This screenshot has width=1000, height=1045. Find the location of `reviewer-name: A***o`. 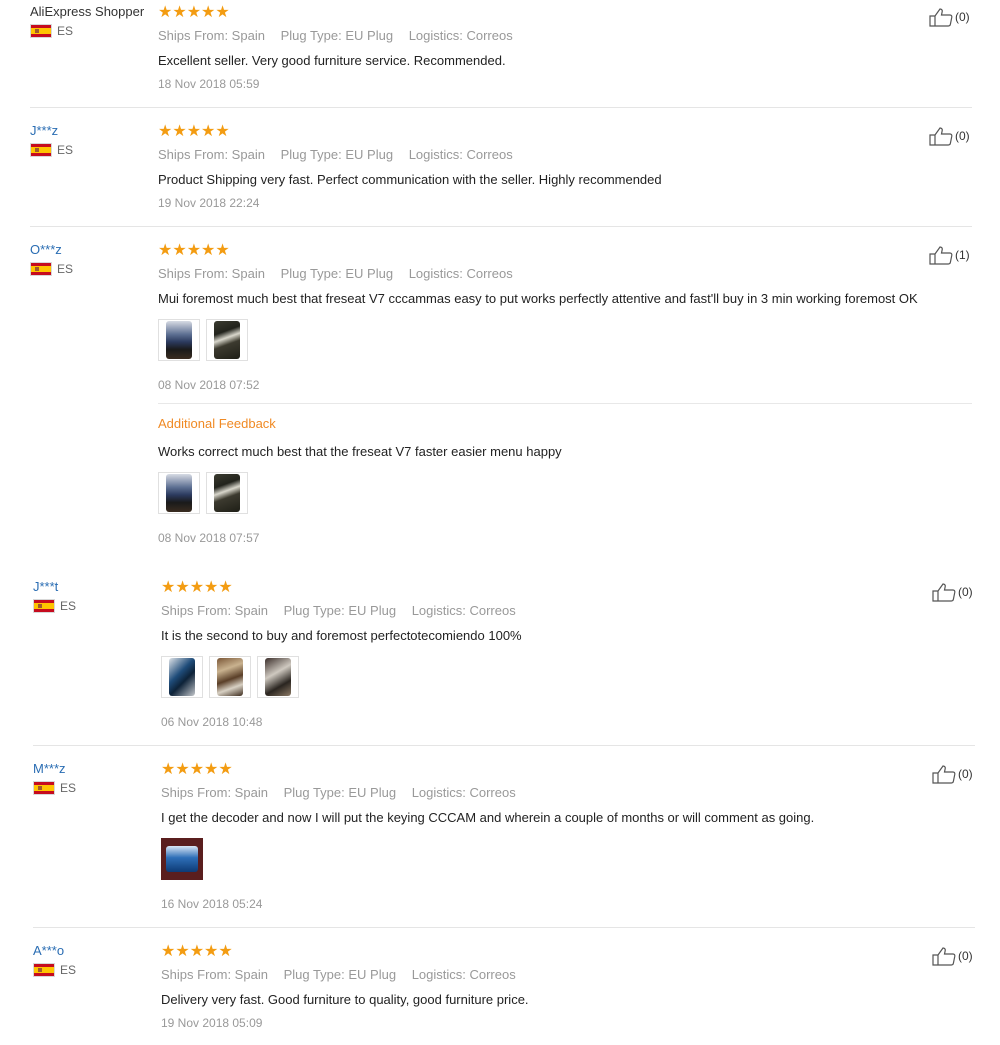

reviewer-name: A***o is located at coordinates (48, 950).